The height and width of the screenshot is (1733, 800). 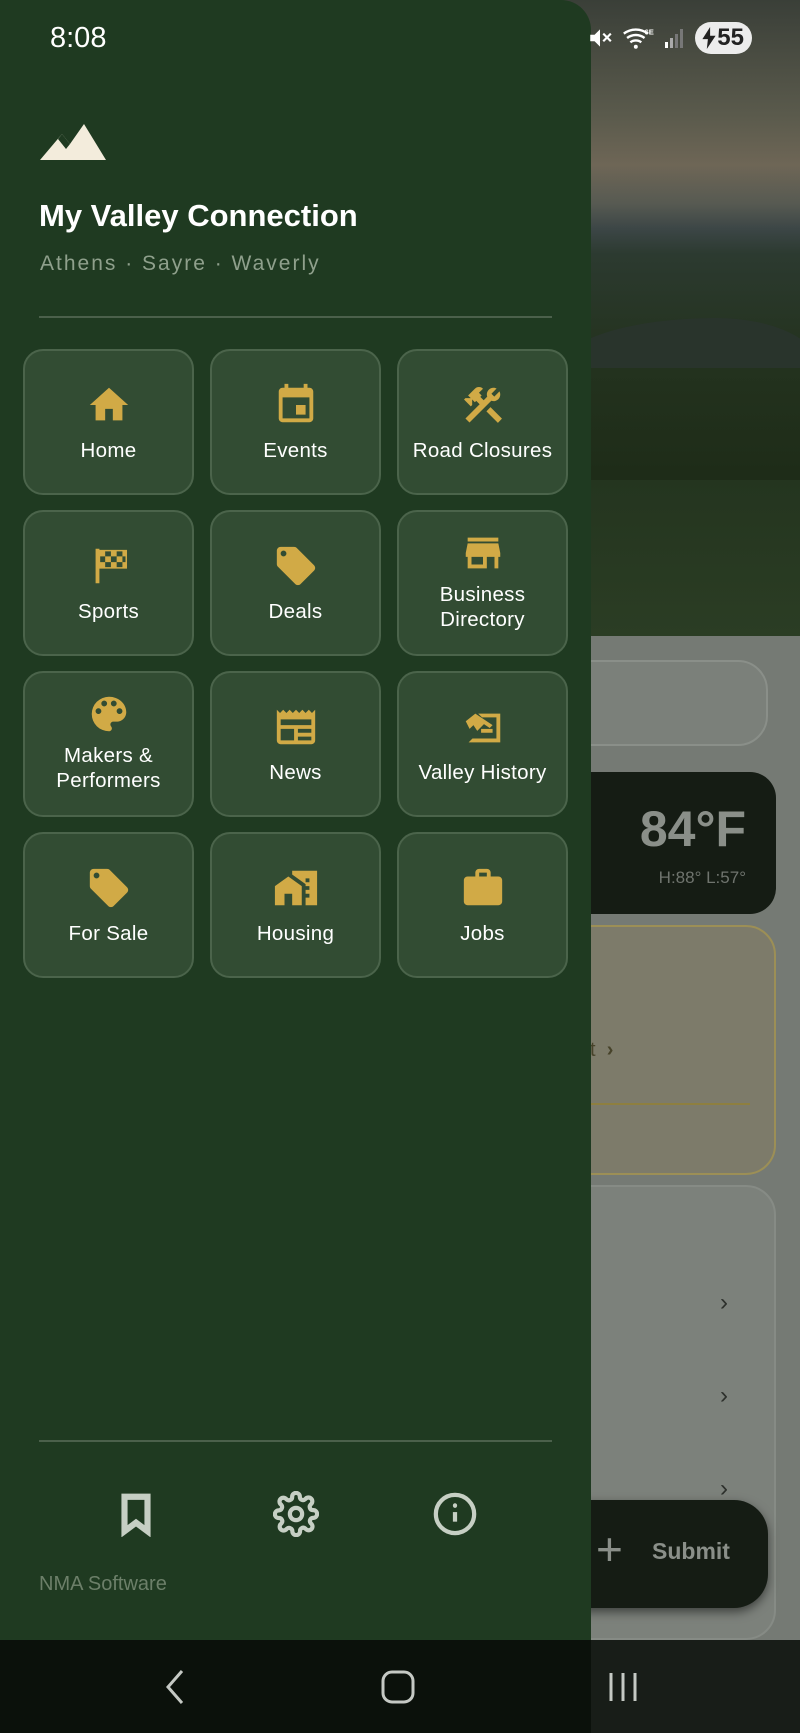 What do you see at coordinates (602, 1050) in the screenshot?
I see `alert-text: t ›` at bounding box center [602, 1050].